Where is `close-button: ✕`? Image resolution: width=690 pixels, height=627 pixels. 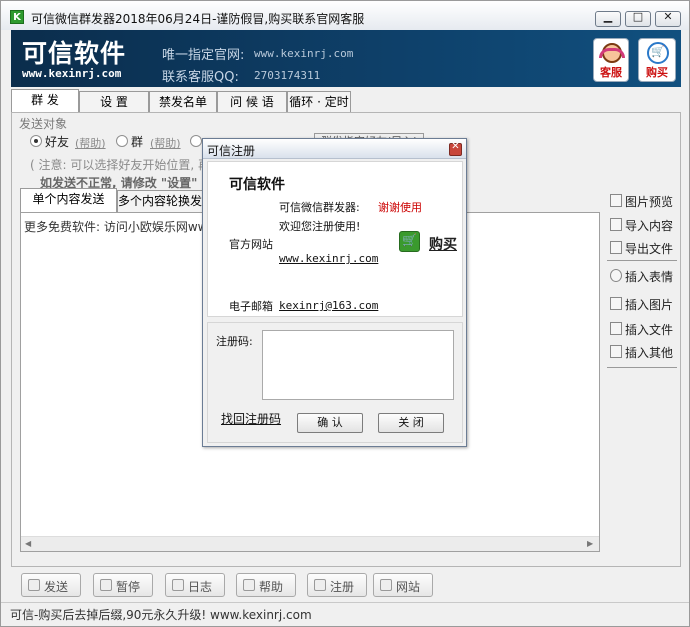
close-button: ✕ is located at coordinates (668, 18).